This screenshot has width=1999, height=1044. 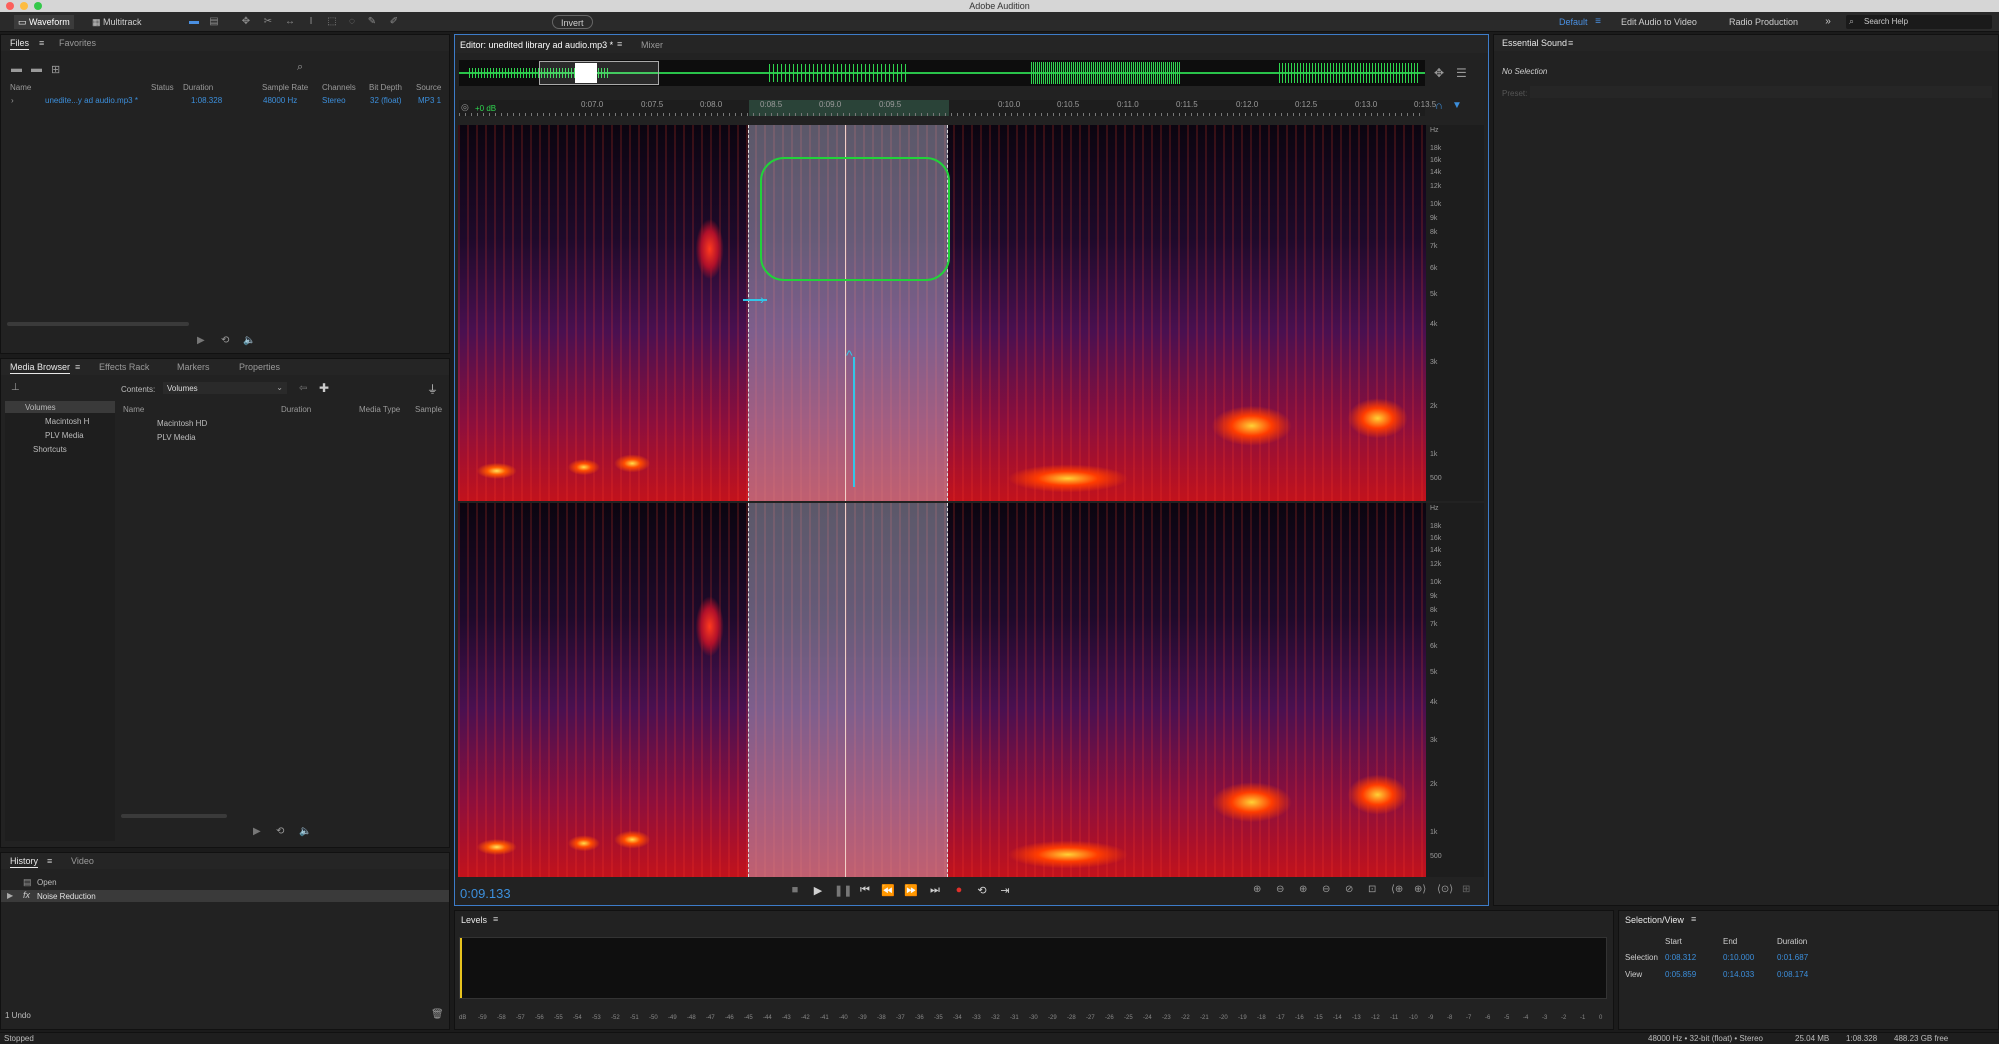 What do you see at coordinates (1828, 22) in the screenshot?
I see `more-workspaces-icon: »` at bounding box center [1828, 22].